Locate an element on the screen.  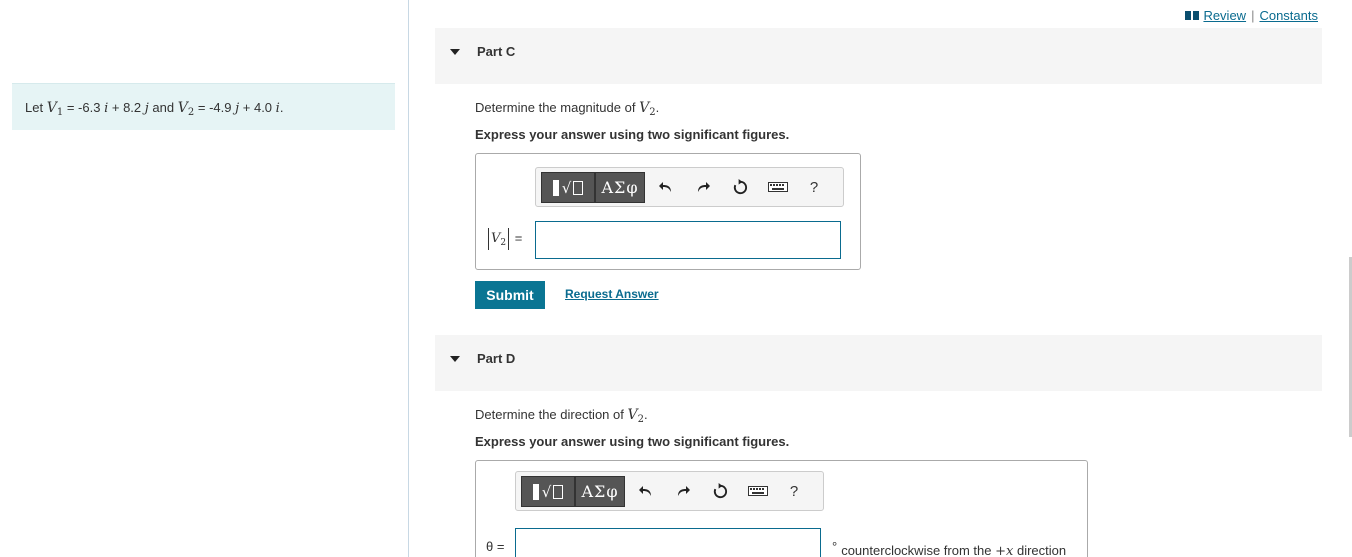
unit-prefix: counterclockwise from the is located at coordinates (916, 550).